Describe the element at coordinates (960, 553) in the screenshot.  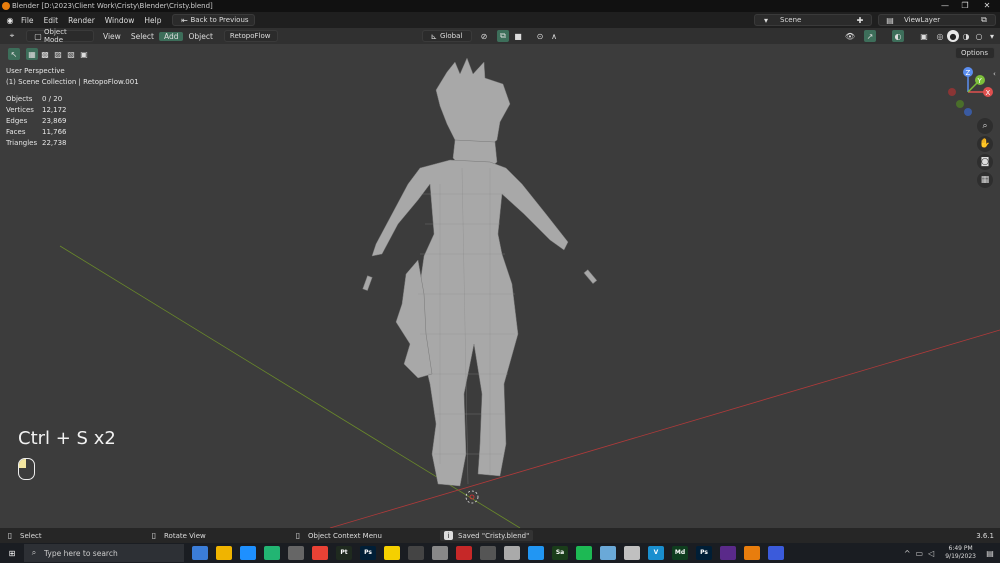
I see `clock: 6:49 PM 9/19/2023` at that location.